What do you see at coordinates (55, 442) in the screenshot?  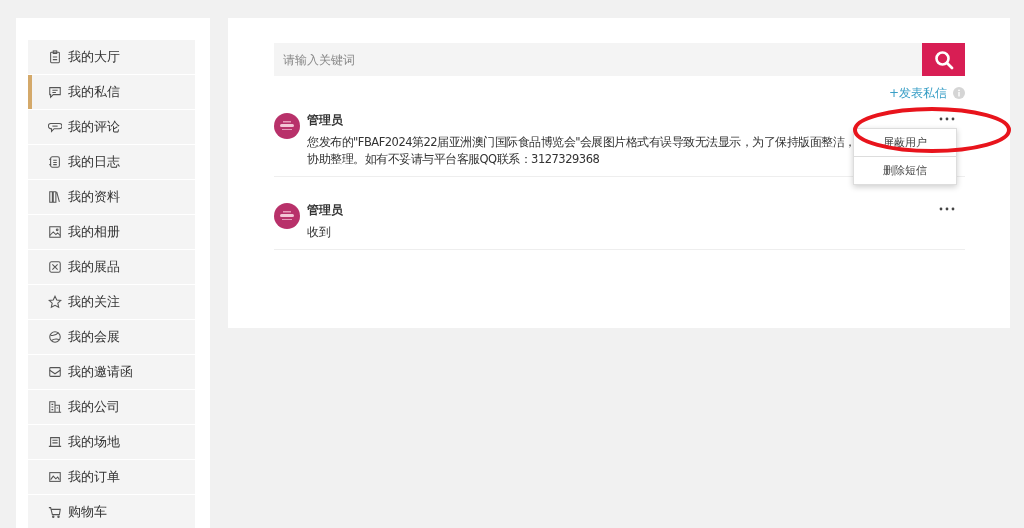 I see `venue-icon` at bounding box center [55, 442].